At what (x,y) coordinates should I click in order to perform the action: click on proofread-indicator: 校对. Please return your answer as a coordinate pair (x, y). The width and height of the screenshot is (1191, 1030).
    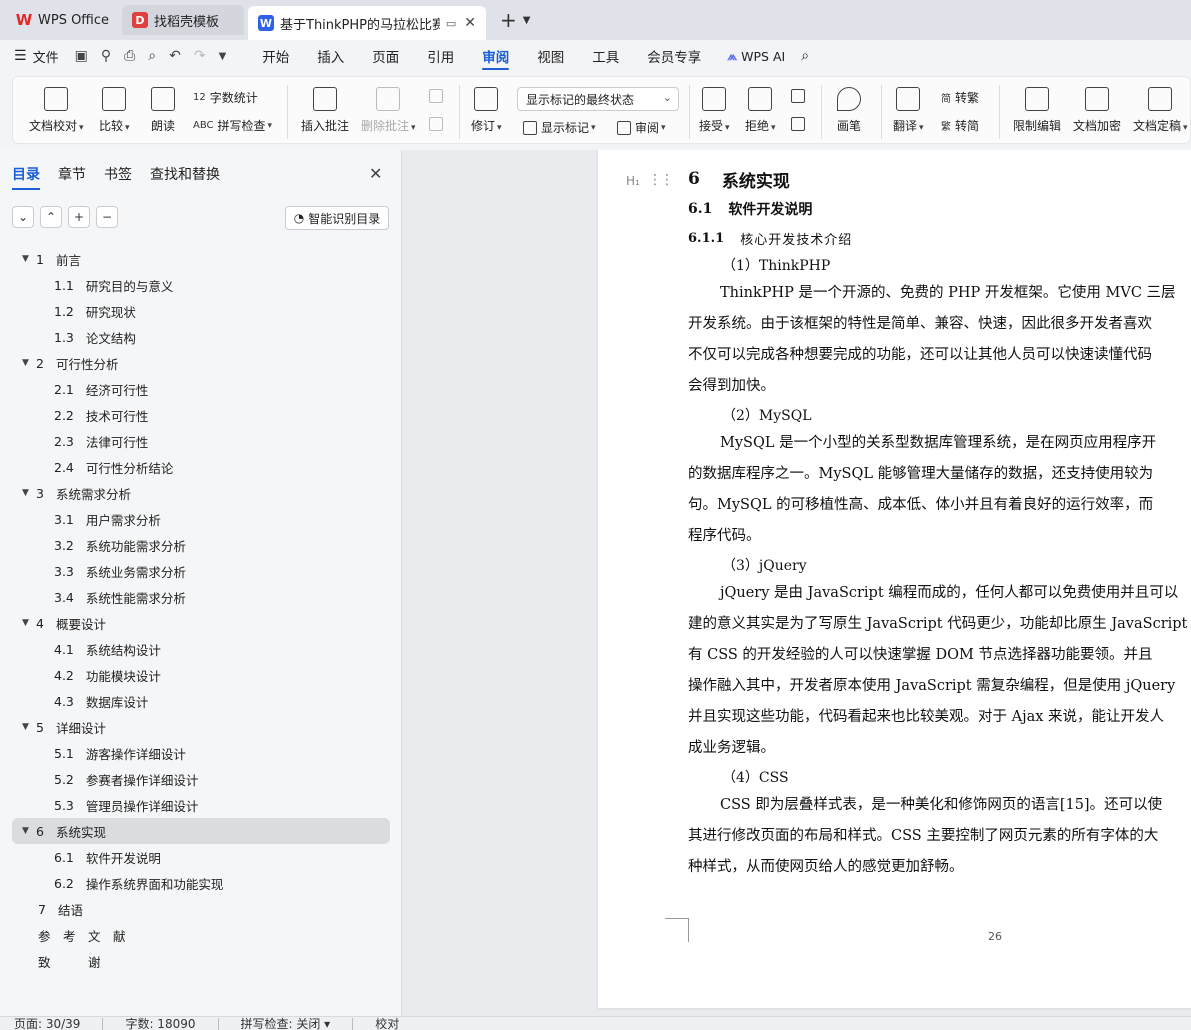
    Looking at the image, I should click on (387, 1023).